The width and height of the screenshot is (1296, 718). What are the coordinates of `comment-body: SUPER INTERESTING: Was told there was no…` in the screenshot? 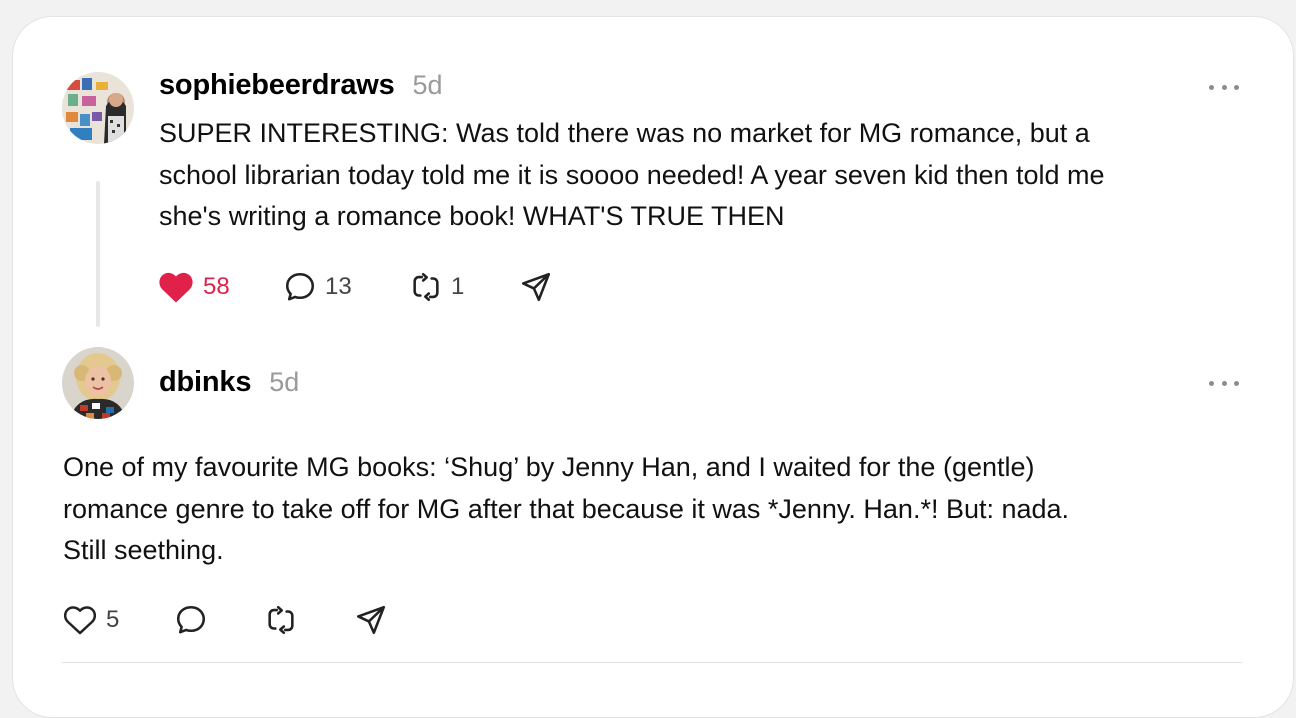 It's located at (714, 175).